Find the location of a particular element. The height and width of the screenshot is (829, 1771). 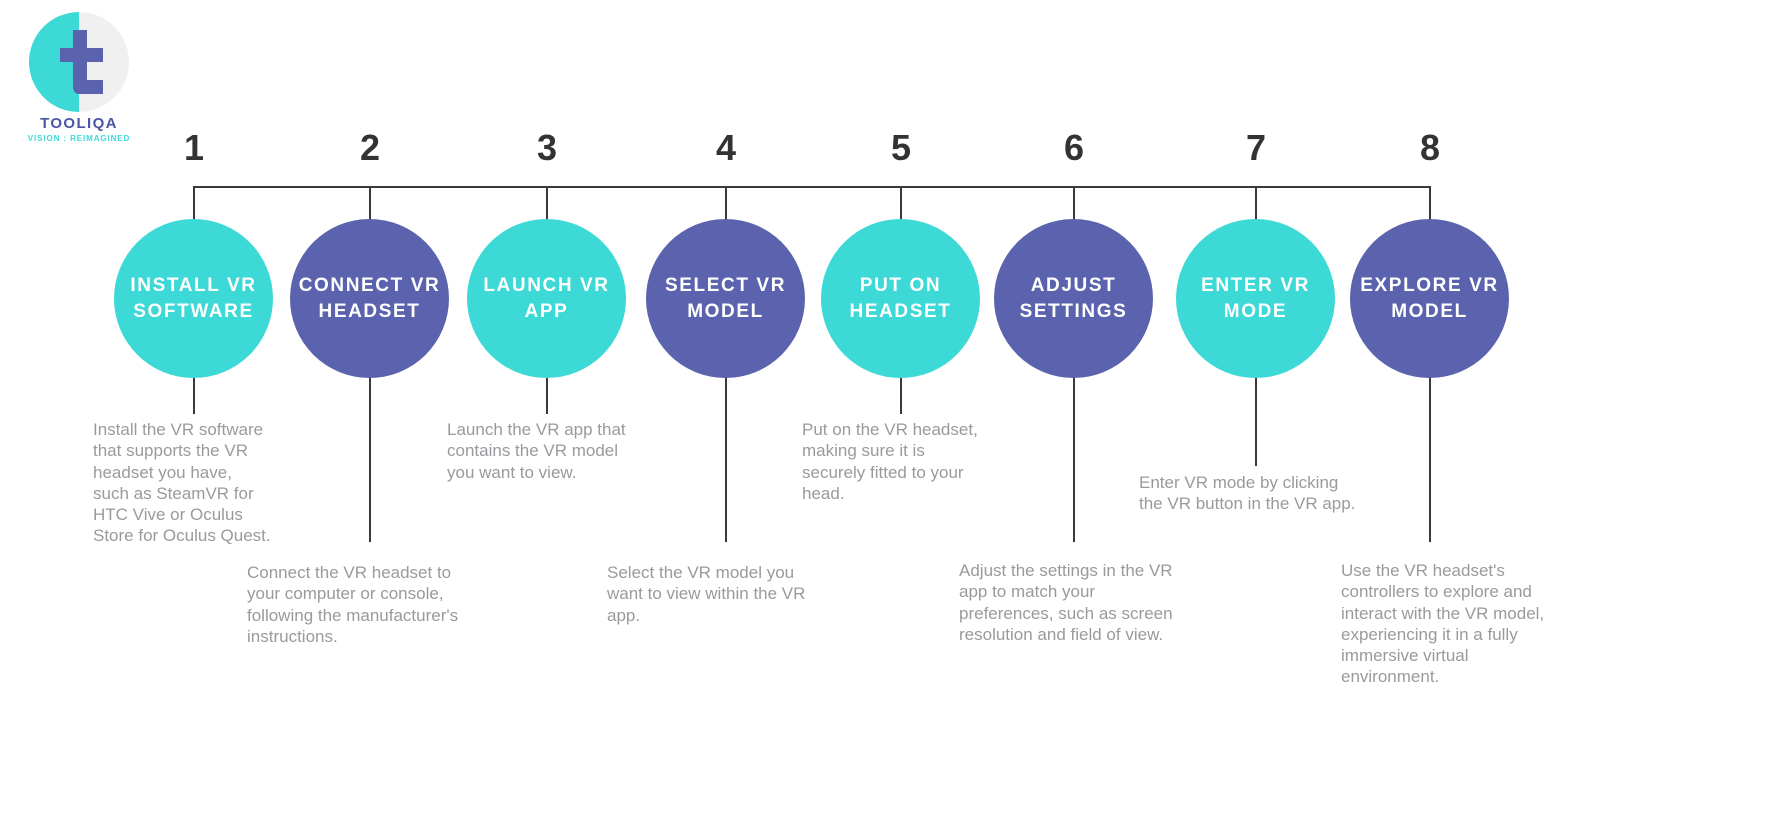

step-number-6: 6 is located at coordinates (1074, 147).